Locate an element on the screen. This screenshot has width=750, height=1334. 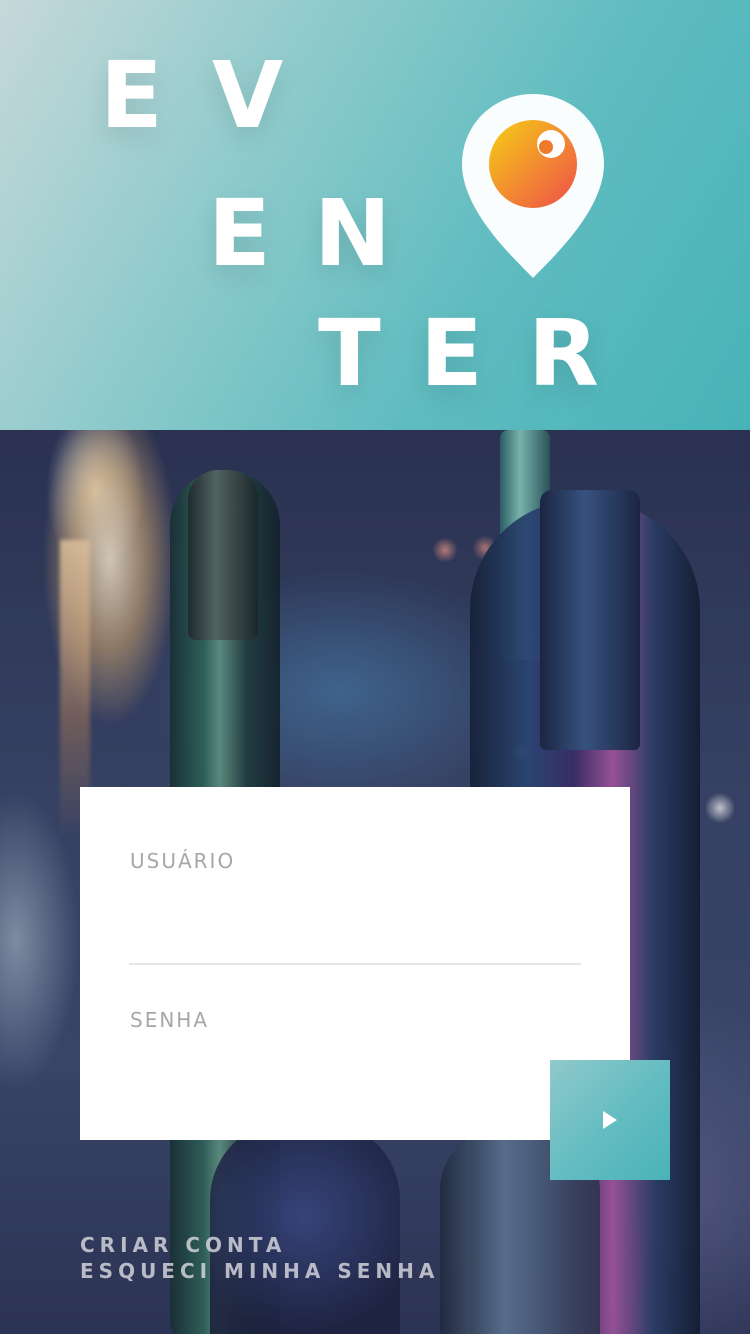
auth-links: CRIAR CONTA ESQUECI MINHA SENHA is located at coordinates (259, 1258).